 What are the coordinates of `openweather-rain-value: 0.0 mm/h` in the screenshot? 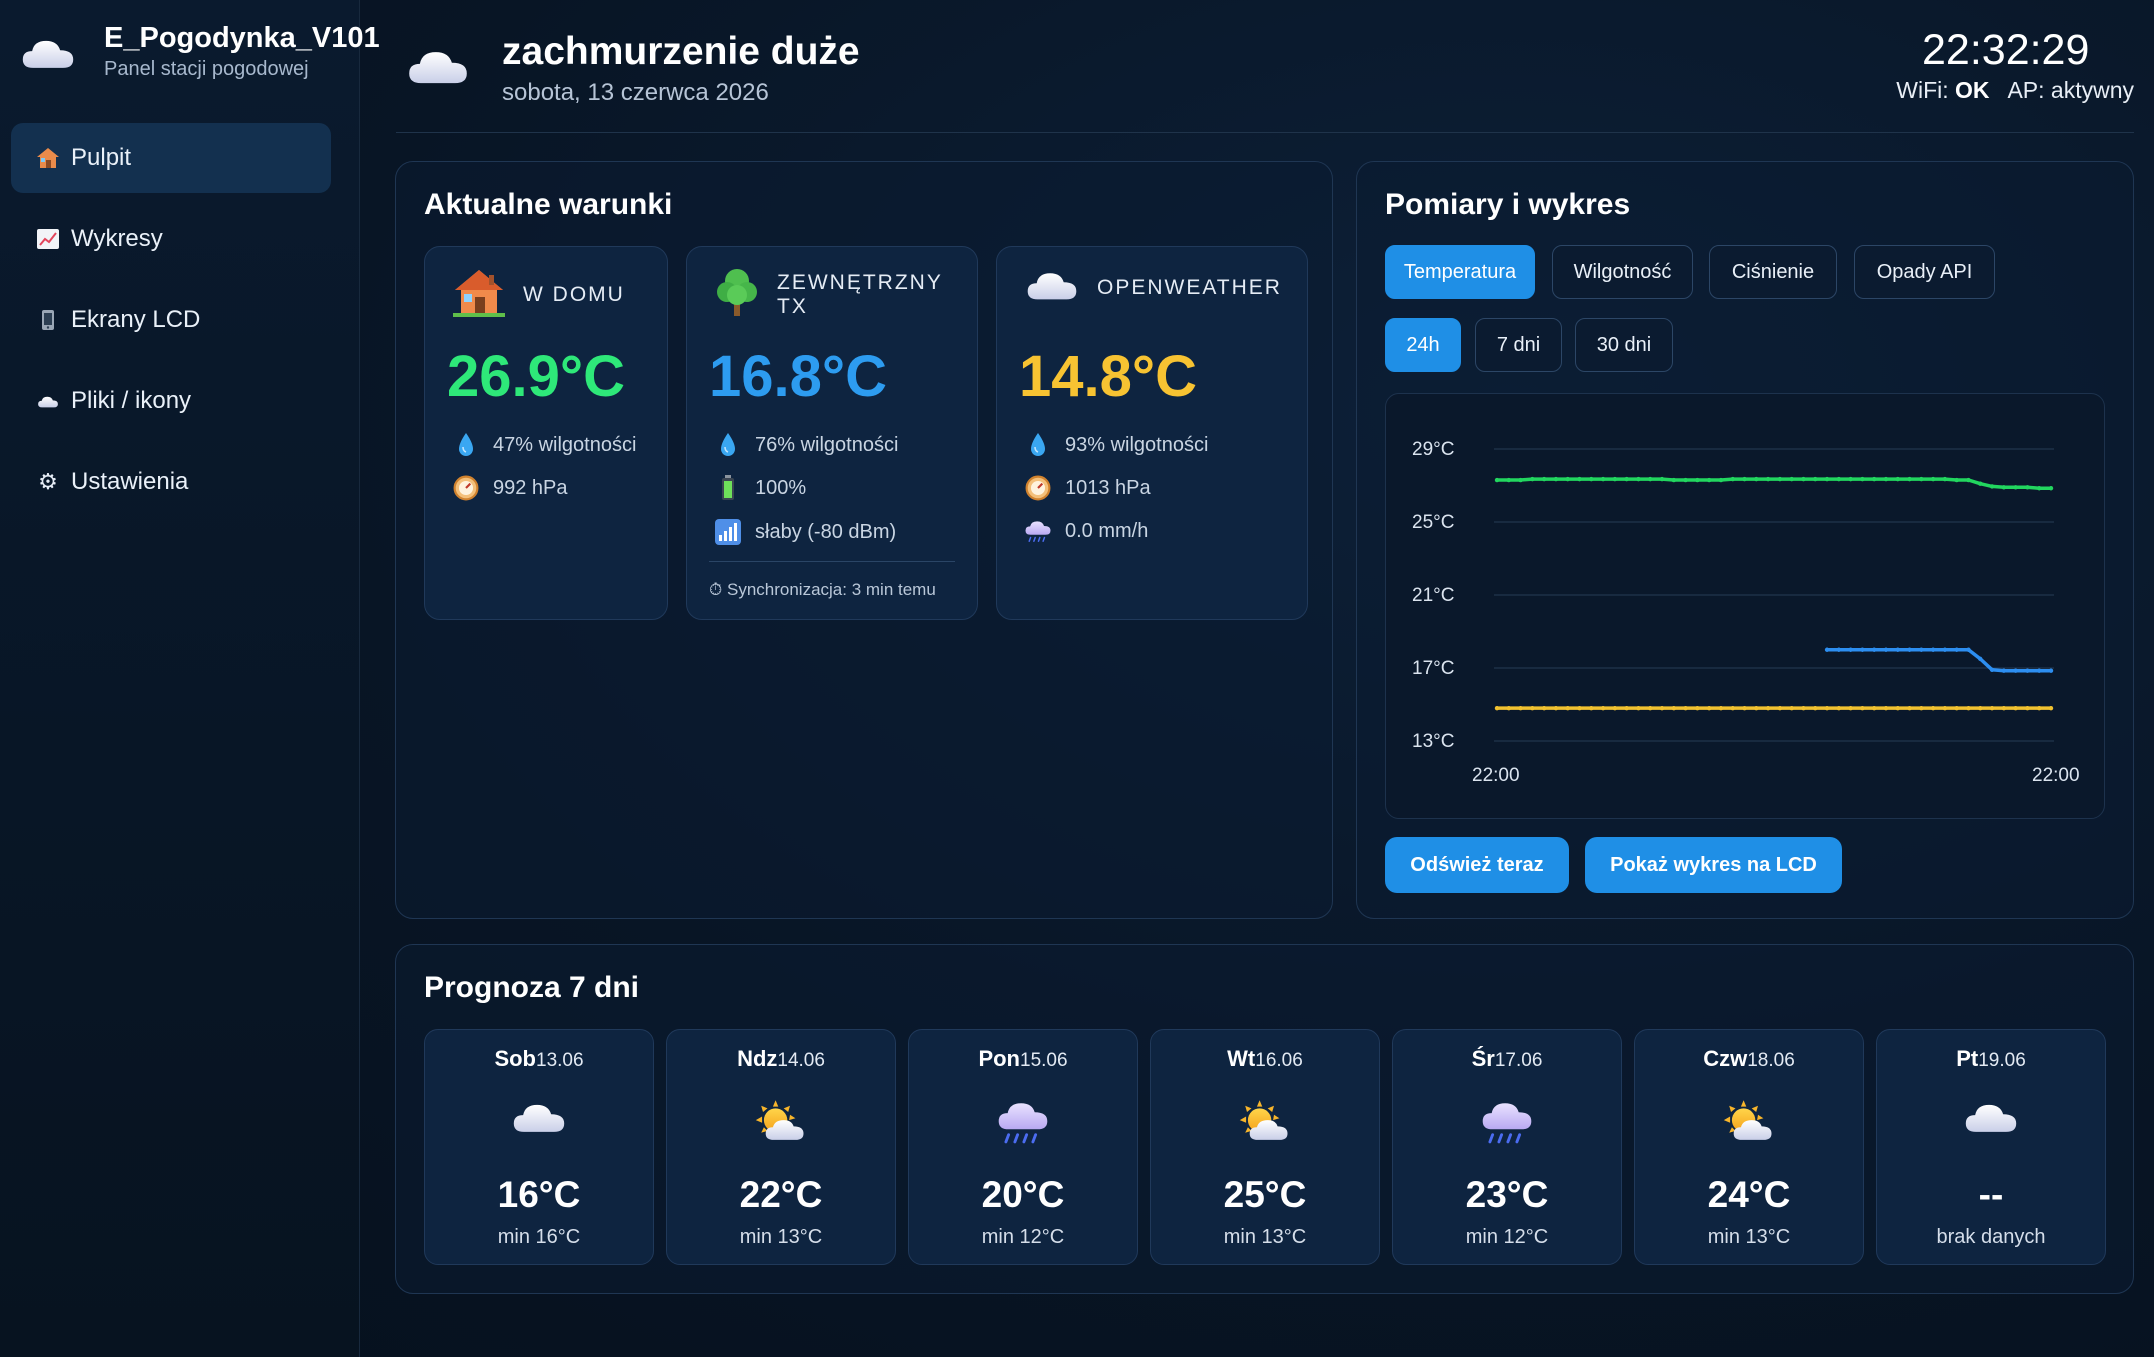 It's located at (1107, 531).